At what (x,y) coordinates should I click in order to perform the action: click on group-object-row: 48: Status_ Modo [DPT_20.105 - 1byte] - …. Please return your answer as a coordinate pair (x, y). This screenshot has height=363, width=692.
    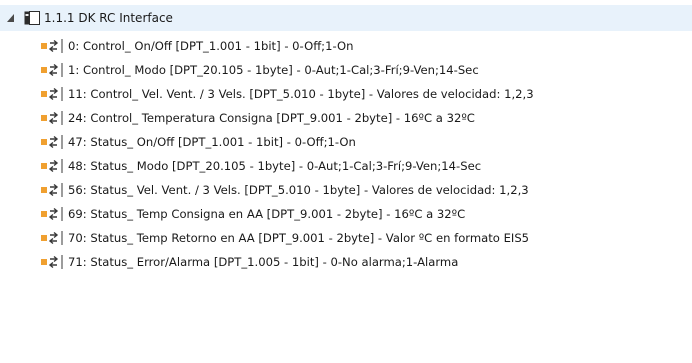
    Looking at the image, I should click on (346, 166).